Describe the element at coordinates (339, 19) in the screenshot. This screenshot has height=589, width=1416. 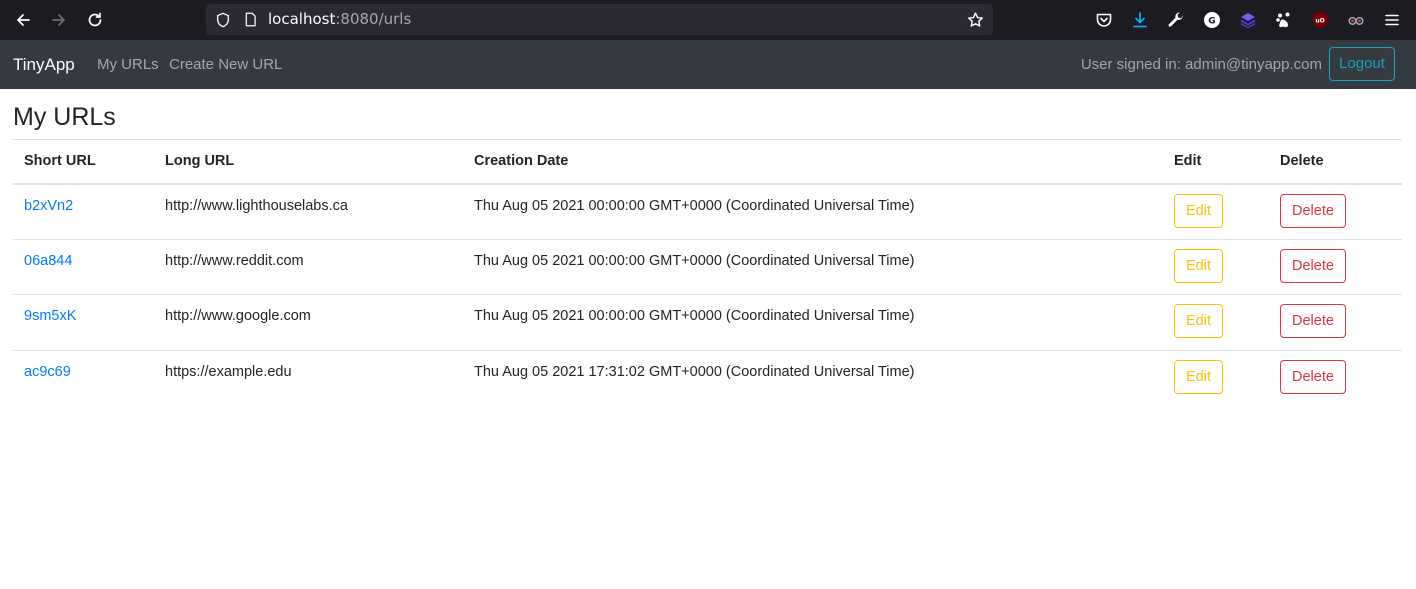
I see `url-text: localhost:8080/urls` at that location.